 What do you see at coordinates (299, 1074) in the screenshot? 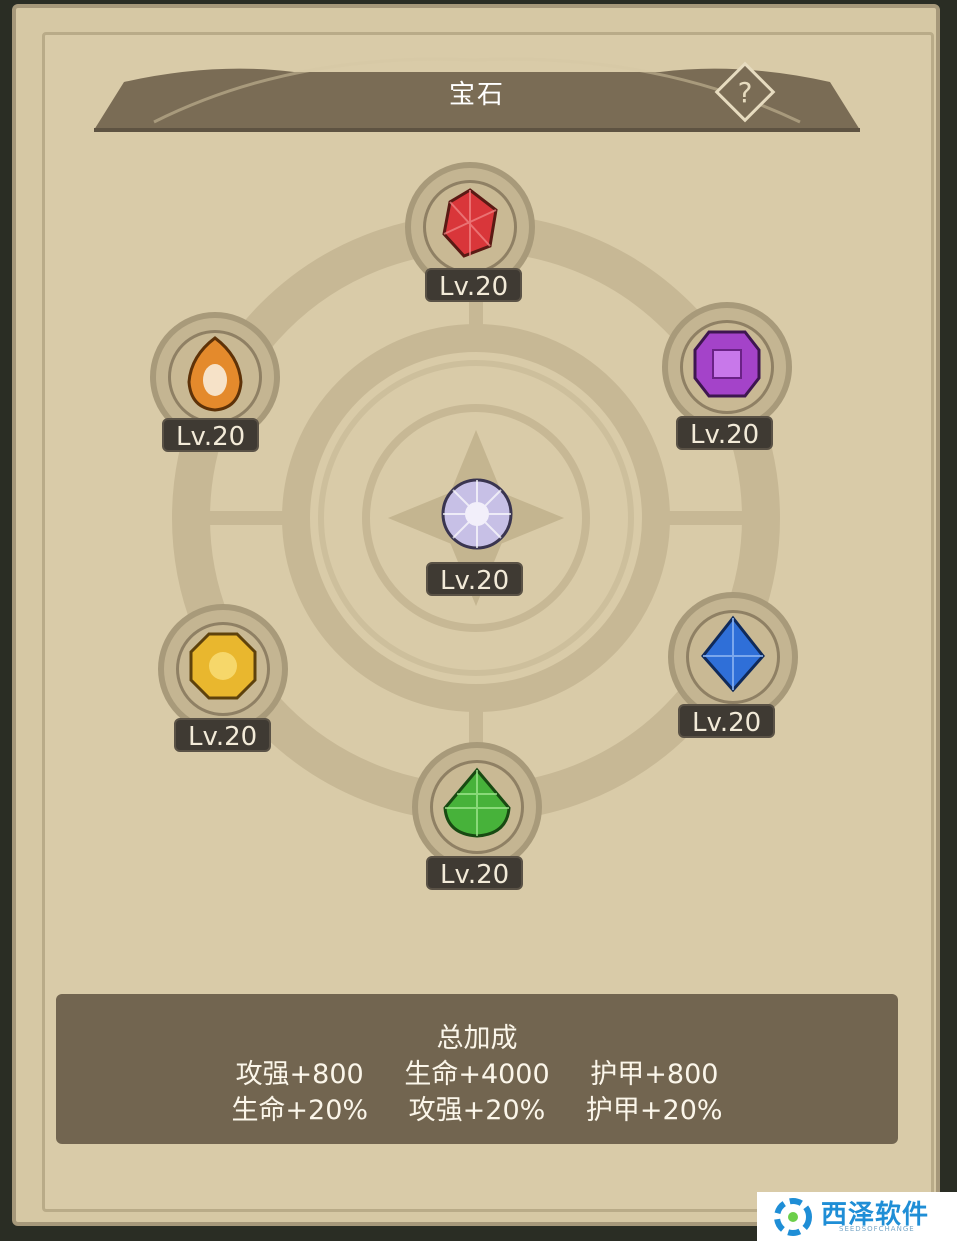
I see `bonus-attack: 攻强+800` at bounding box center [299, 1074].